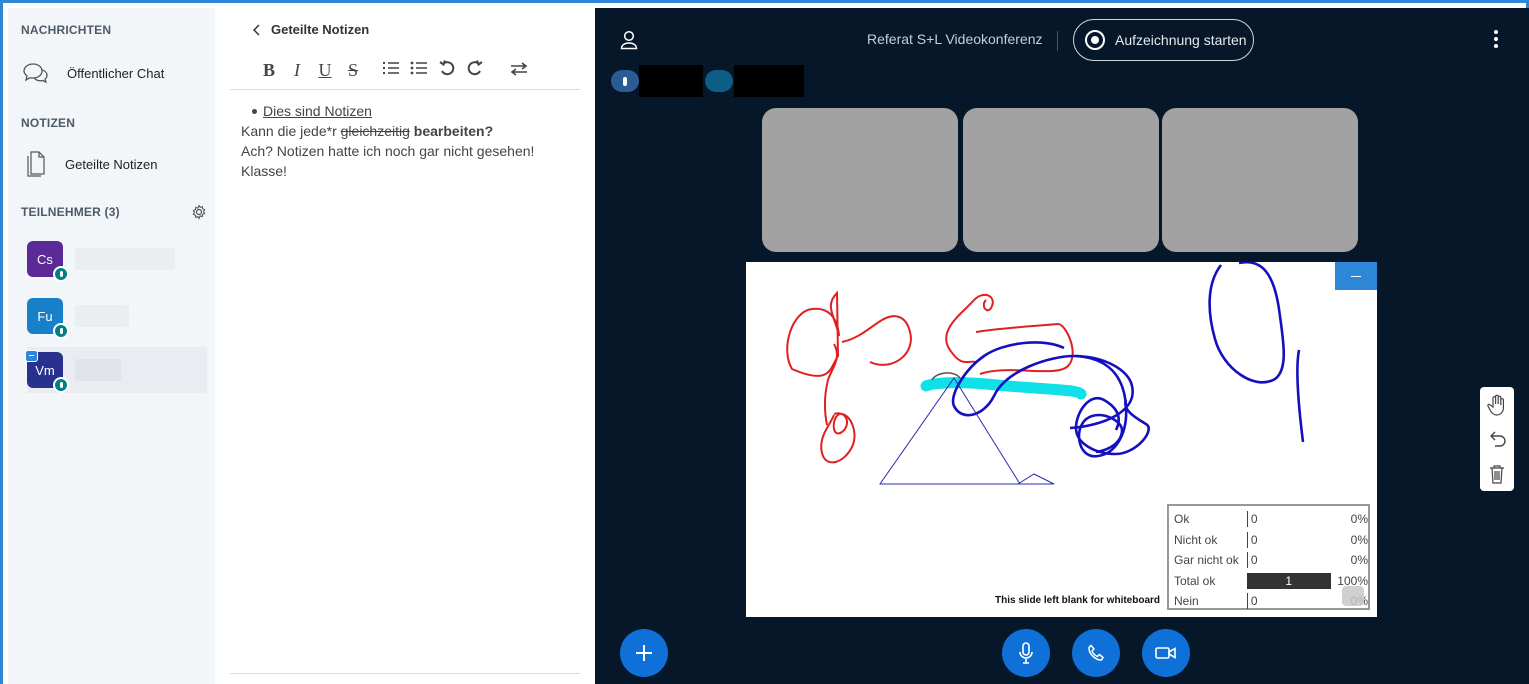  I want to click on messages-section-title: NACHRICHTEN, so click(66, 30).